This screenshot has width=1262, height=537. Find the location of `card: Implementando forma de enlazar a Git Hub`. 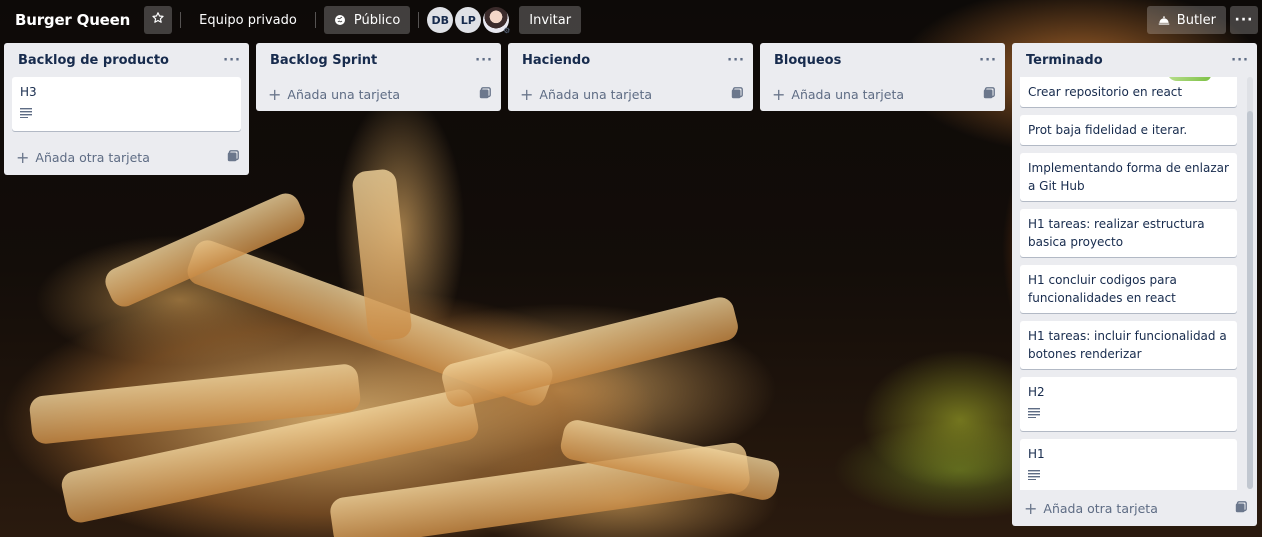

card: Implementando forma de enlazar a Git Hub is located at coordinates (1128, 177).